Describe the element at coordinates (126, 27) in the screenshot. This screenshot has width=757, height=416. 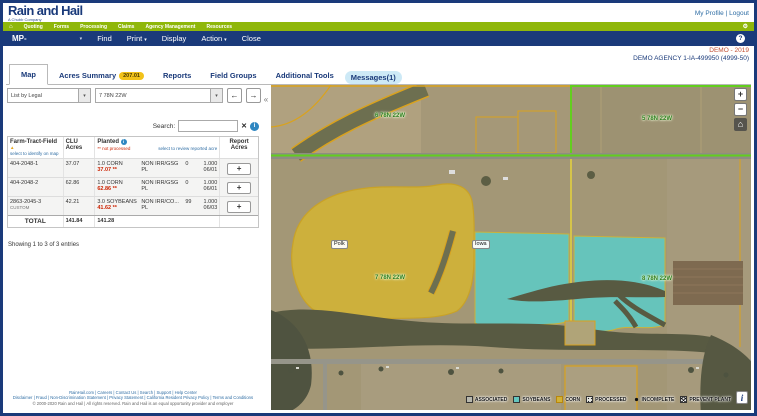
I see `nav-item-claims: Claims` at that location.